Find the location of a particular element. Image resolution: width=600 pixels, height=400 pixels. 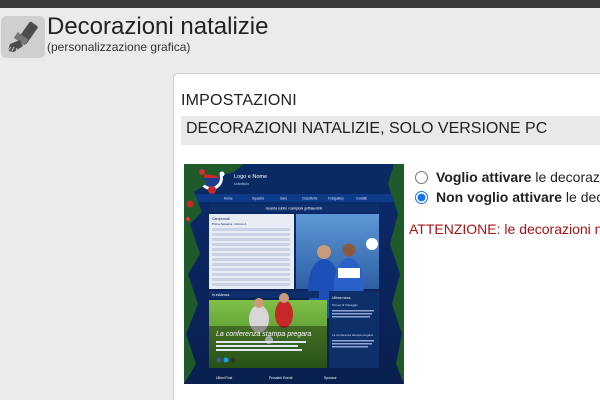

preview-site-title: Logo e Nome is located at coordinates (250, 177).